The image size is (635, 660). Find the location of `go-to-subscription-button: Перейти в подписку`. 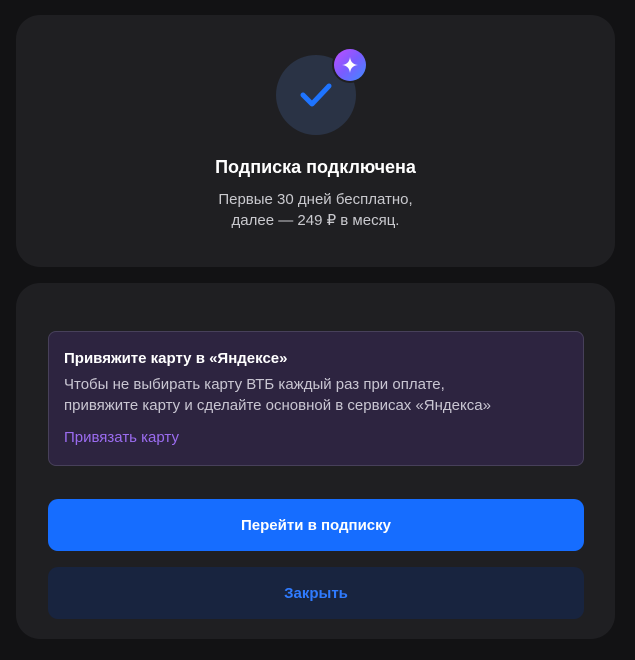

go-to-subscription-button: Перейти в подписку is located at coordinates (316, 525).